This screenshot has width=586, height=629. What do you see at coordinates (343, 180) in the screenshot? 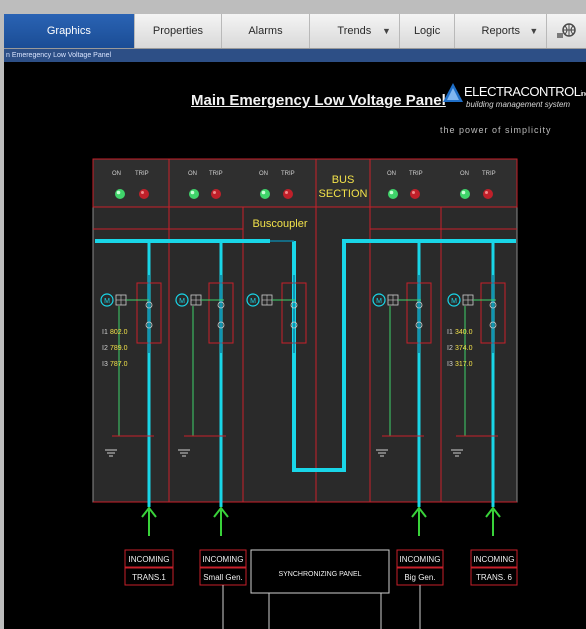
I see `bus-section-label-1: BUS` at bounding box center [343, 180].